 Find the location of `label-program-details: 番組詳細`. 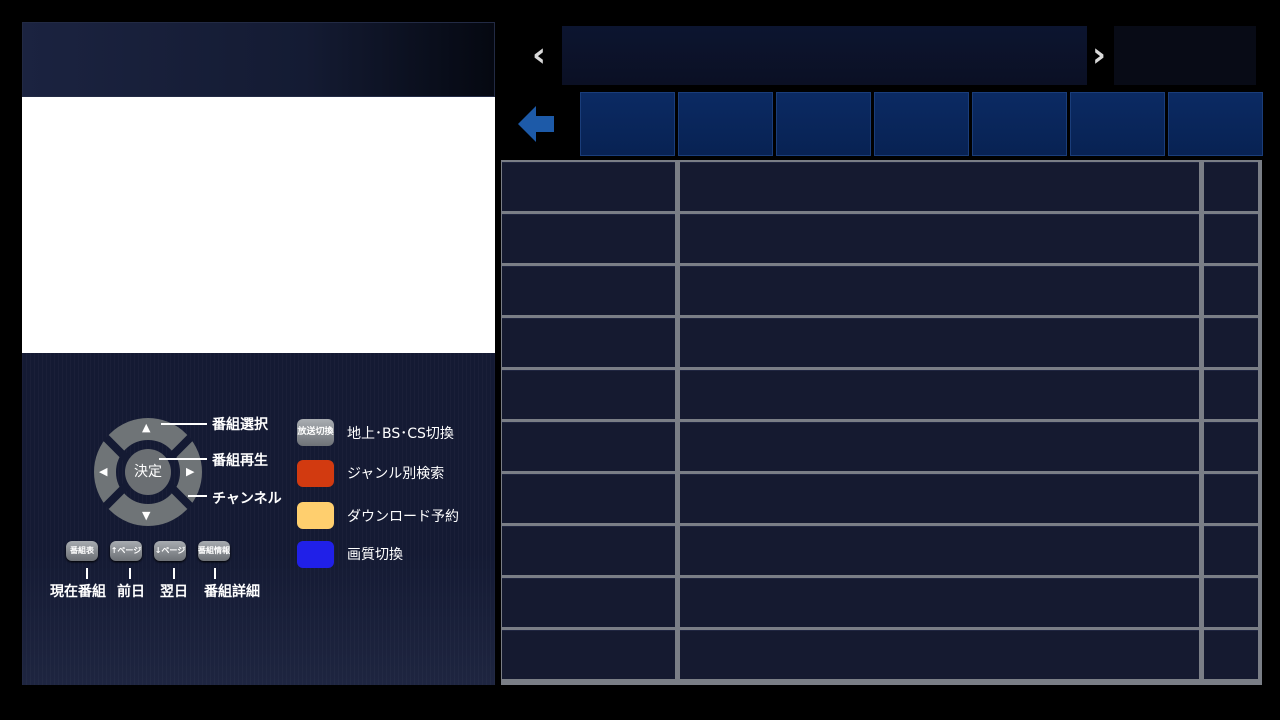

label-program-details: 番組詳細 is located at coordinates (232, 592).